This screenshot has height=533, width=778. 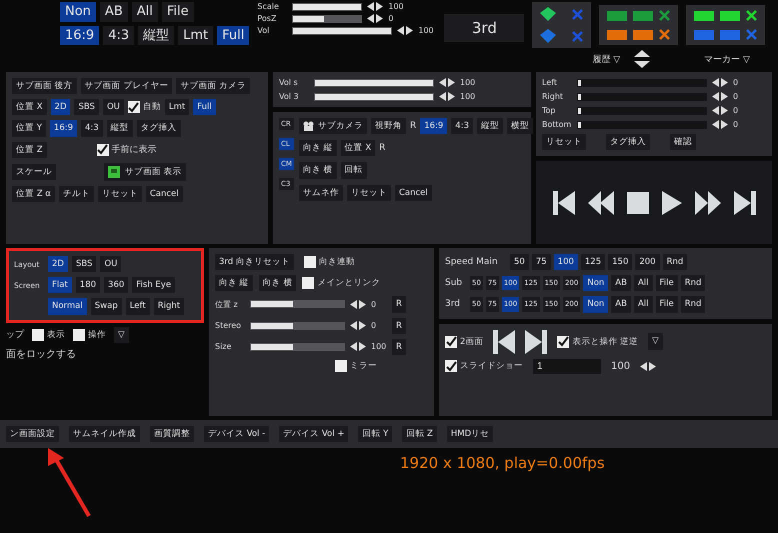 What do you see at coordinates (566, 262) in the screenshot?
I see `option-button: 100` at bounding box center [566, 262].